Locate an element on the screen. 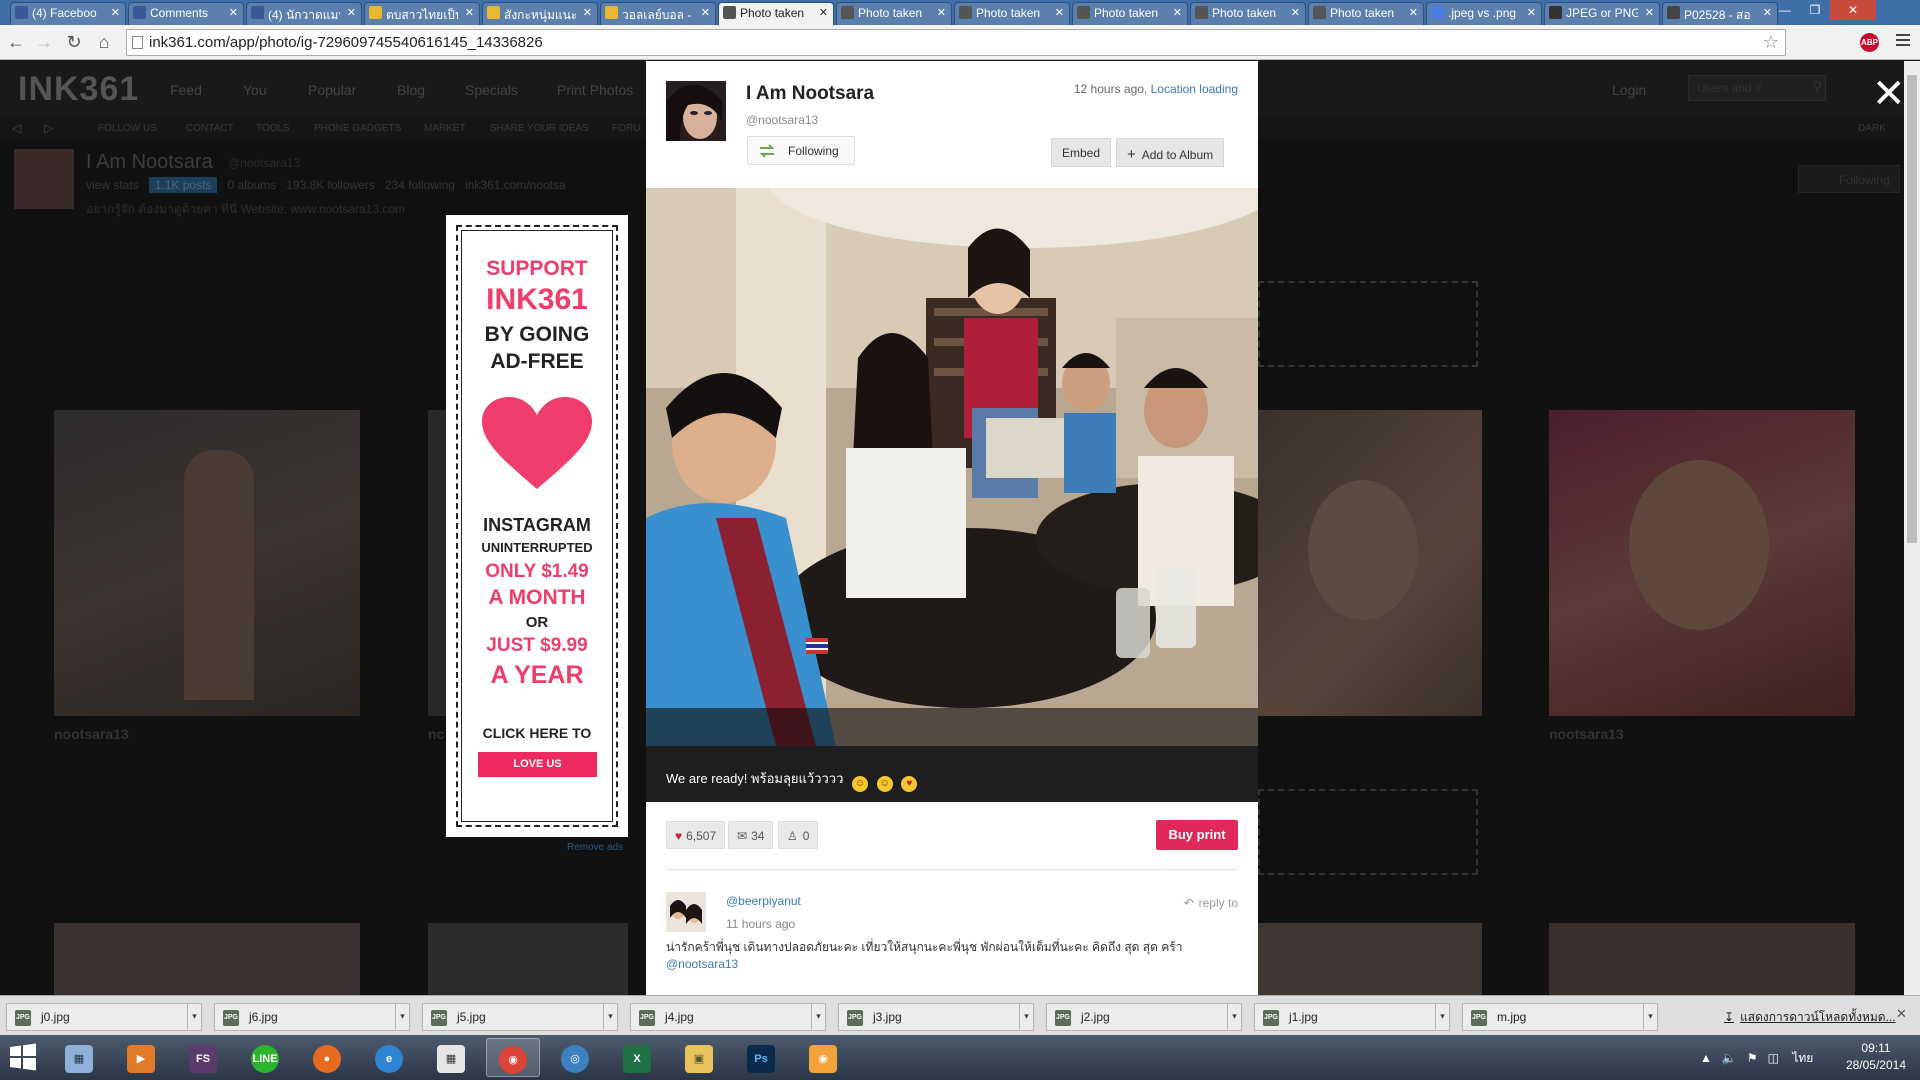  bookmark-star-icon: ☆ is located at coordinates (1771, 42).